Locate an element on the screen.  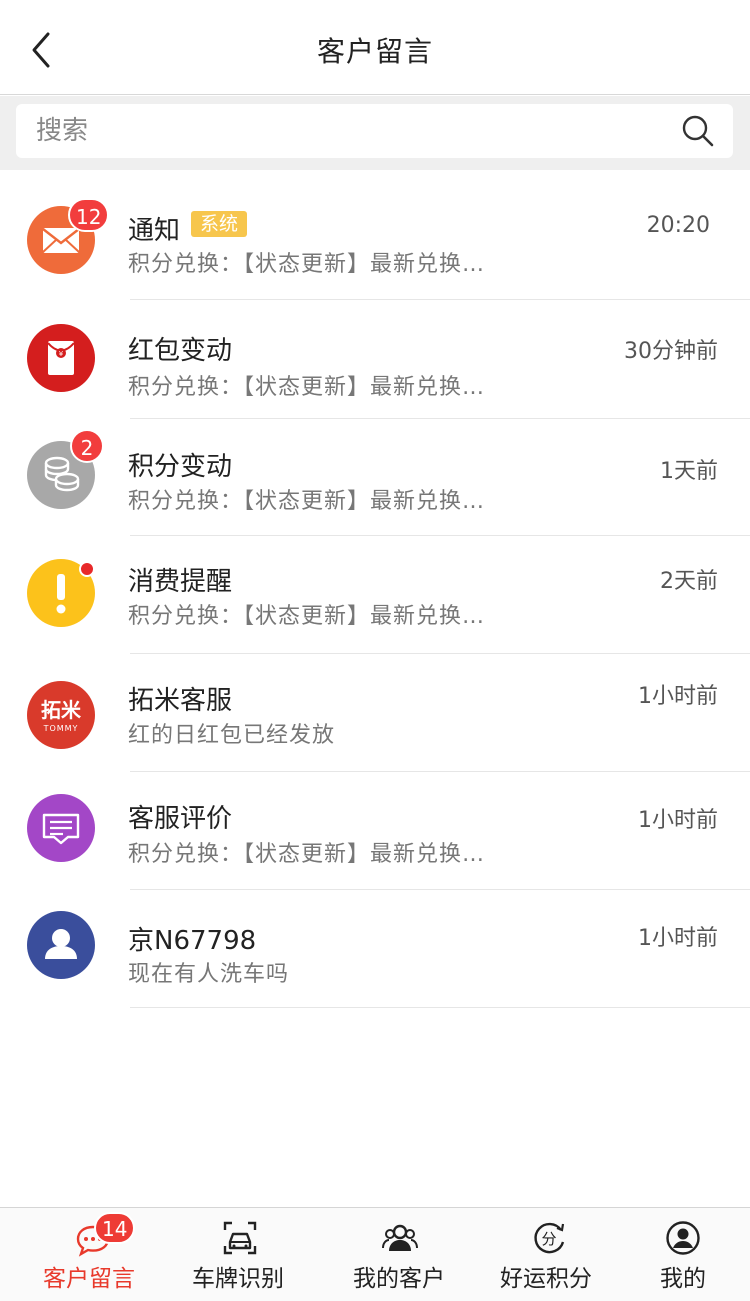
svg-text: TOMMY is located at coordinates (61, 728).